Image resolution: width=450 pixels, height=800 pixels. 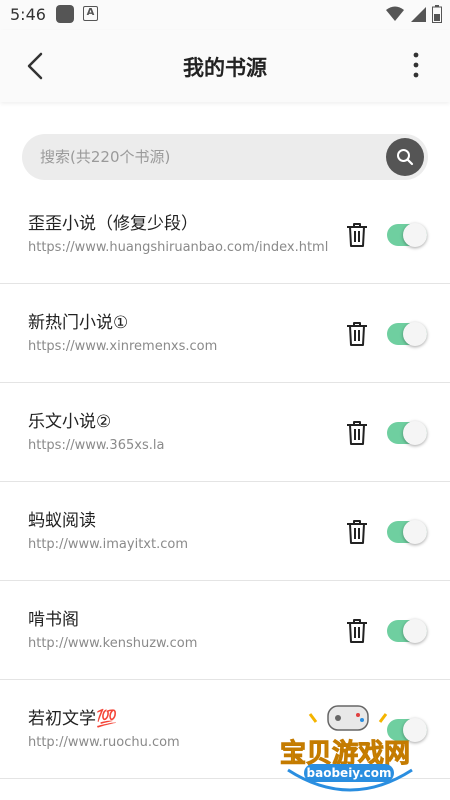 What do you see at coordinates (113, 224) in the screenshot?
I see `source-name: 歪歪小说（修复少段）` at bounding box center [113, 224].